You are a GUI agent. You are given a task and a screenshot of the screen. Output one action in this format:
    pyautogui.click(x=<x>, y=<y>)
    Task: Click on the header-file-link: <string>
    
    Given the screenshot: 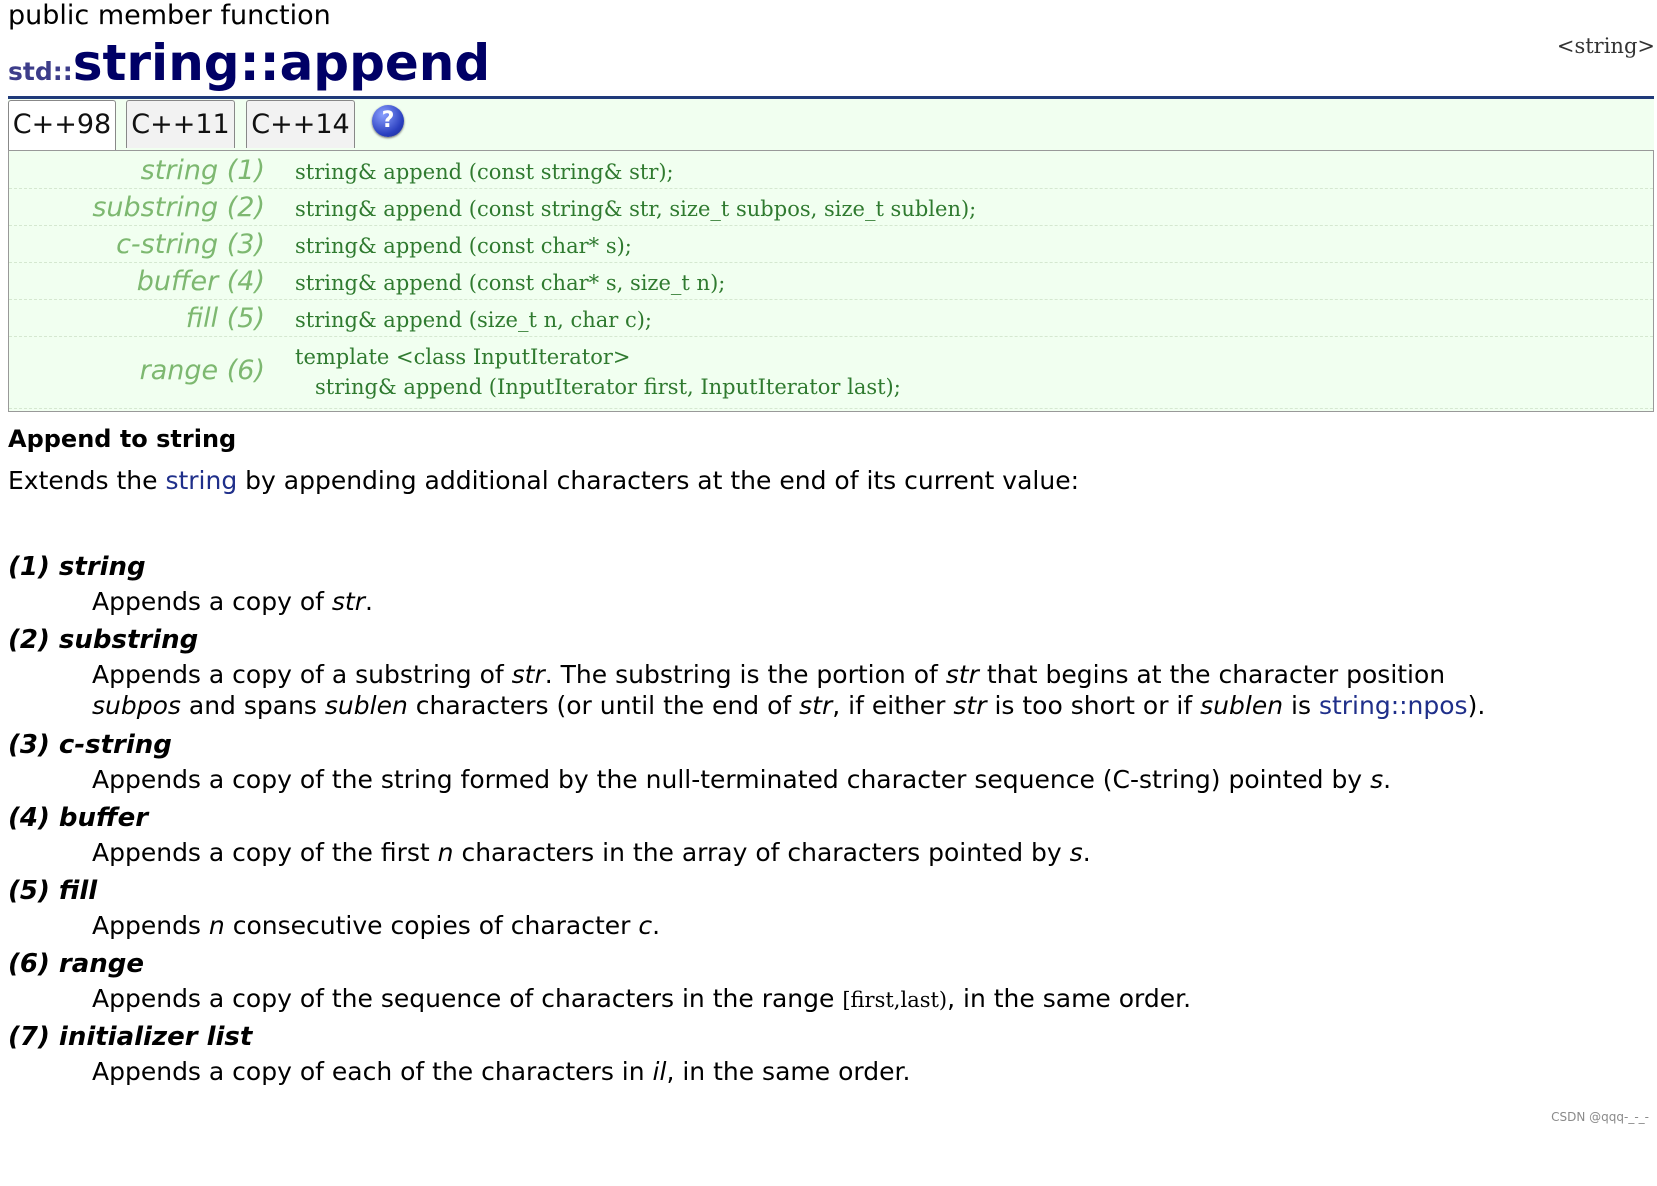 What is the action you would take?
    pyautogui.click(x=1606, y=46)
    